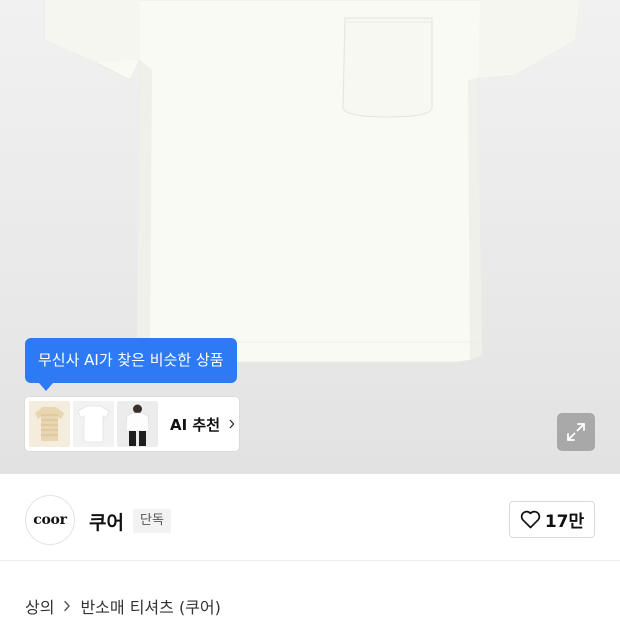 This screenshot has width=620, height=620. I want to click on brand-logo: coor, so click(50, 520).